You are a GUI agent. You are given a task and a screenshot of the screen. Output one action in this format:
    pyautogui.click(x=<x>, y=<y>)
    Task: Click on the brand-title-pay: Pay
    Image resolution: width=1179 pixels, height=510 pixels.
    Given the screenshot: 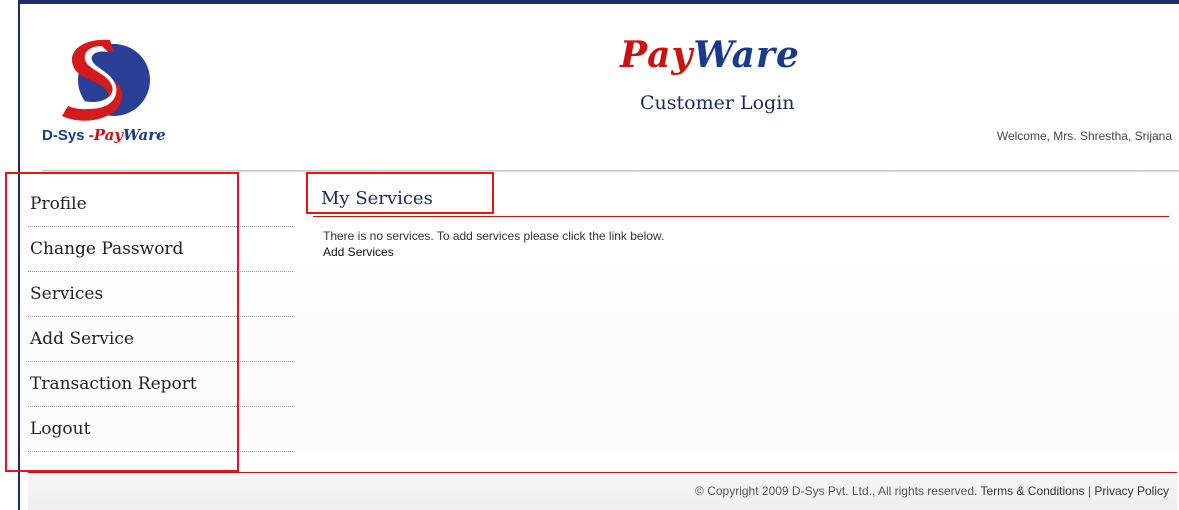 What is the action you would take?
    pyautogui.click(x=657, y=55)
    